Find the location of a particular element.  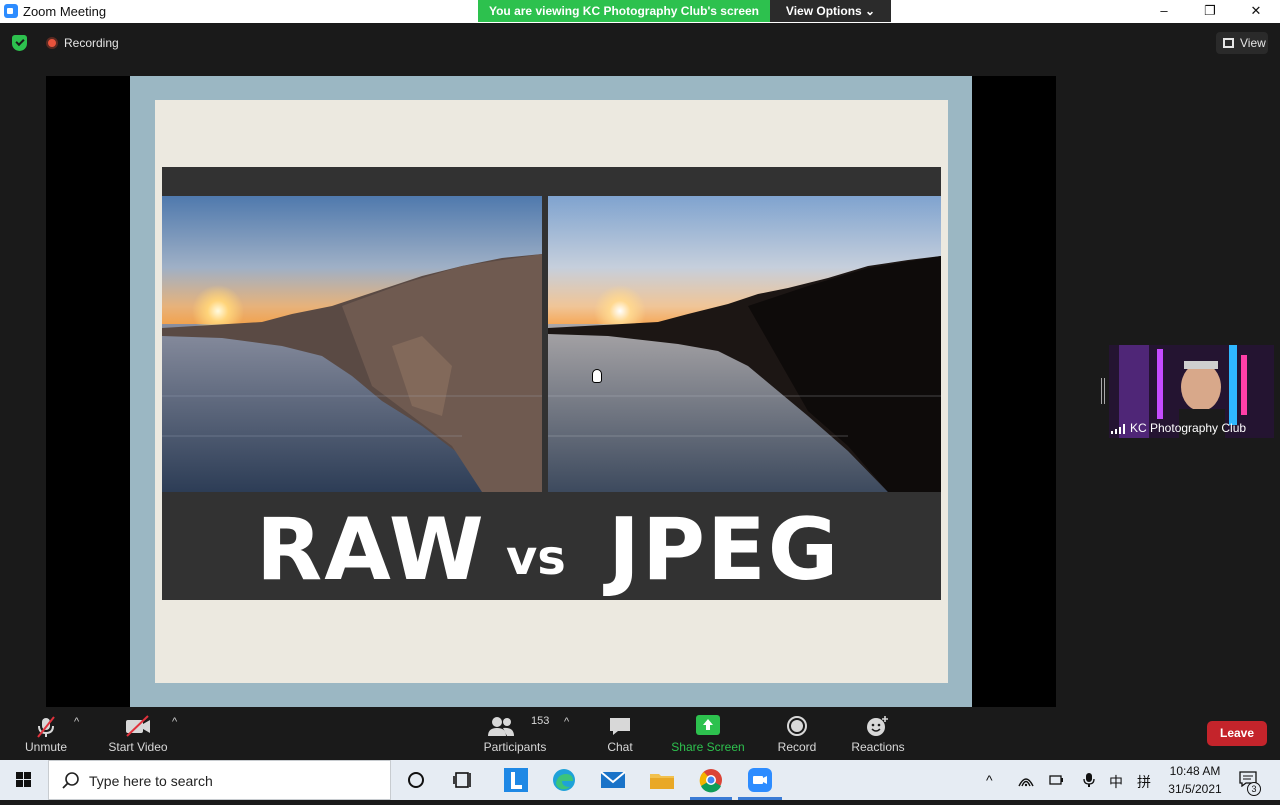

record-button: Record is located at coordinates (797, 733).